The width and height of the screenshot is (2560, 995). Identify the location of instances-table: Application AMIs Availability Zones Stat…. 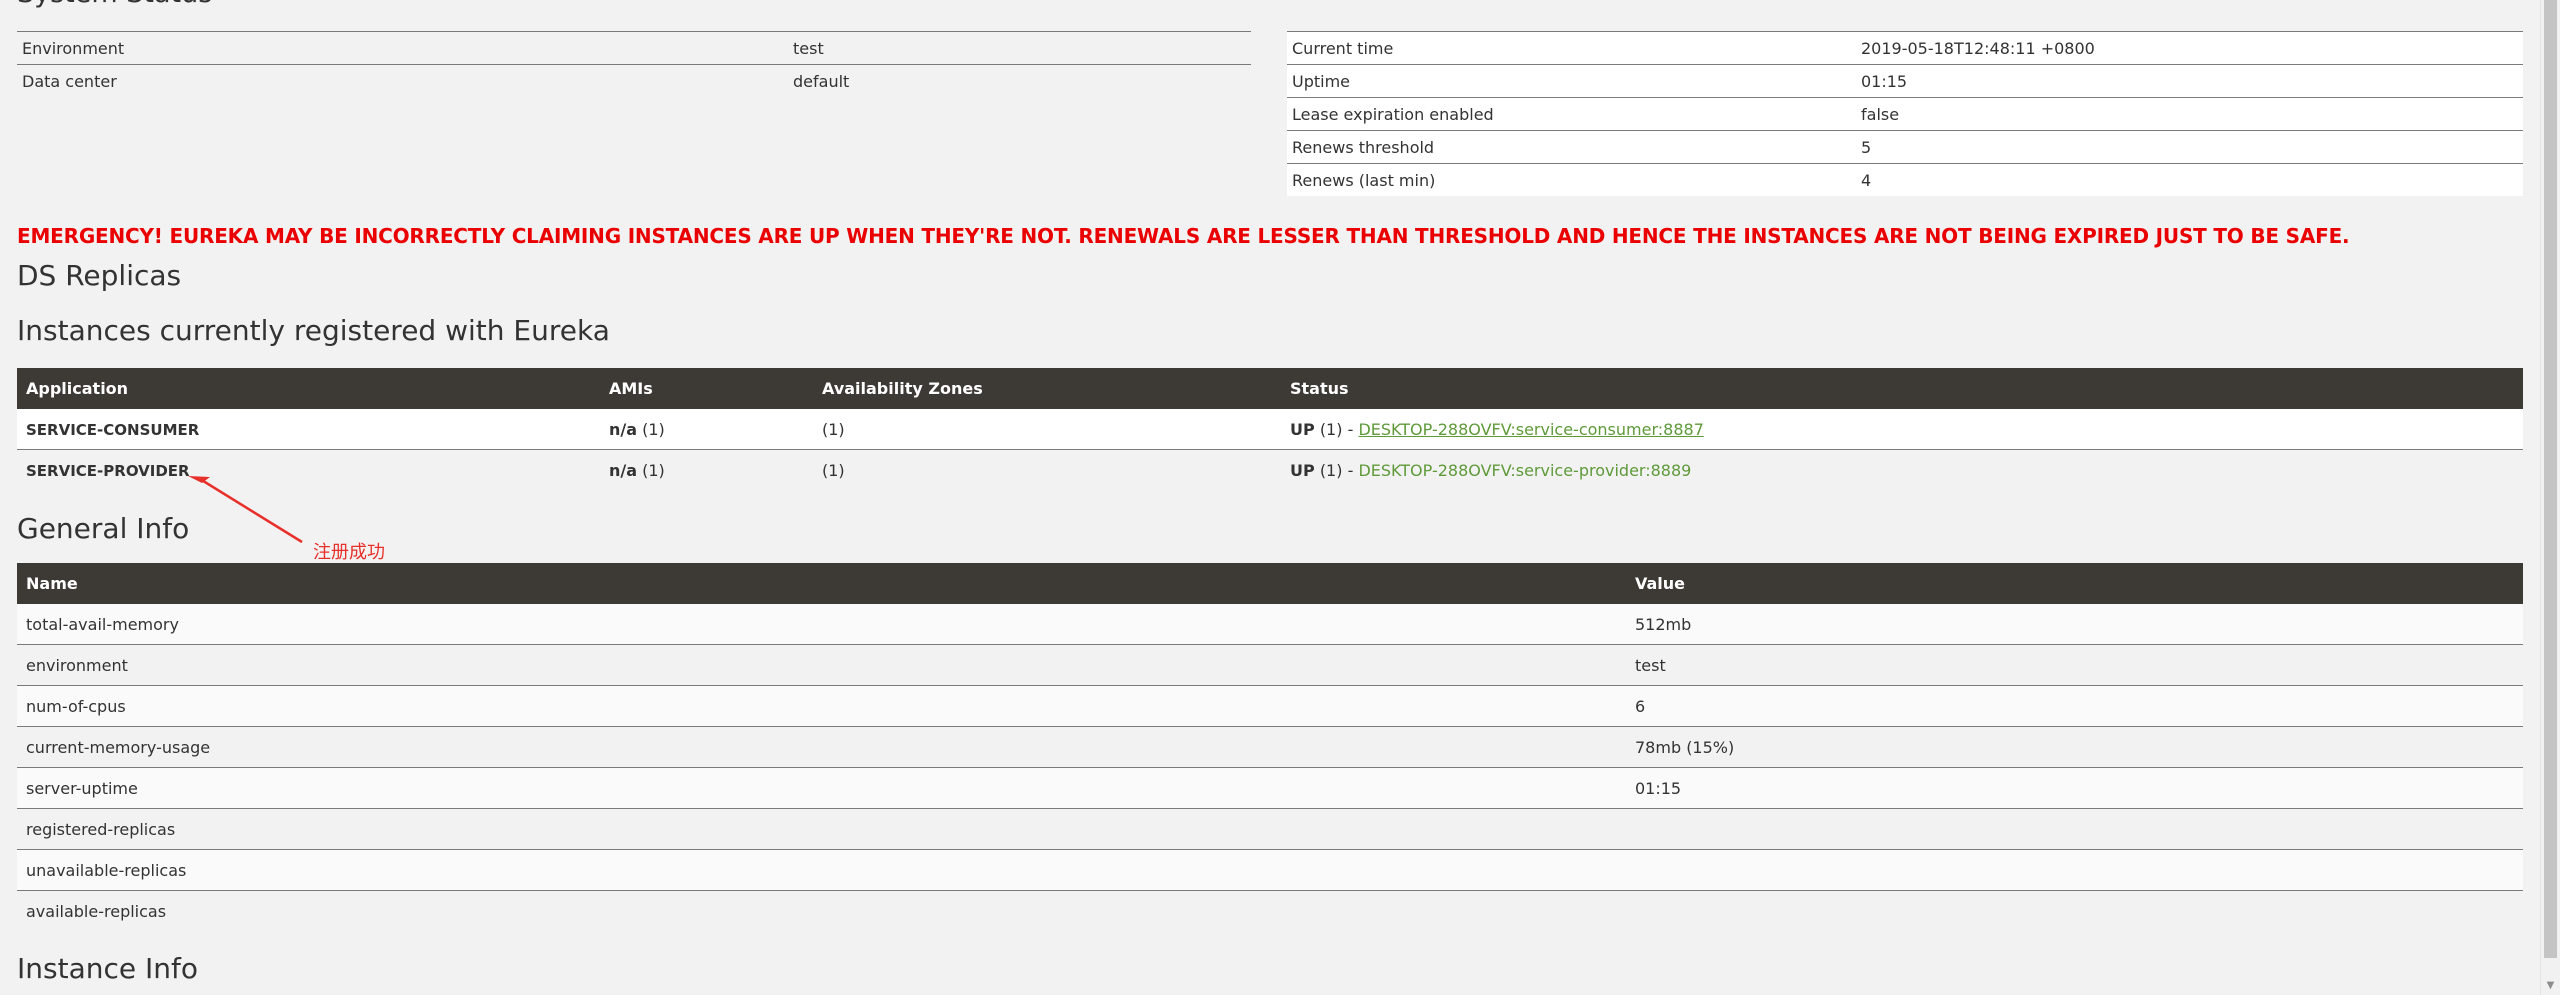
(1270, 429).